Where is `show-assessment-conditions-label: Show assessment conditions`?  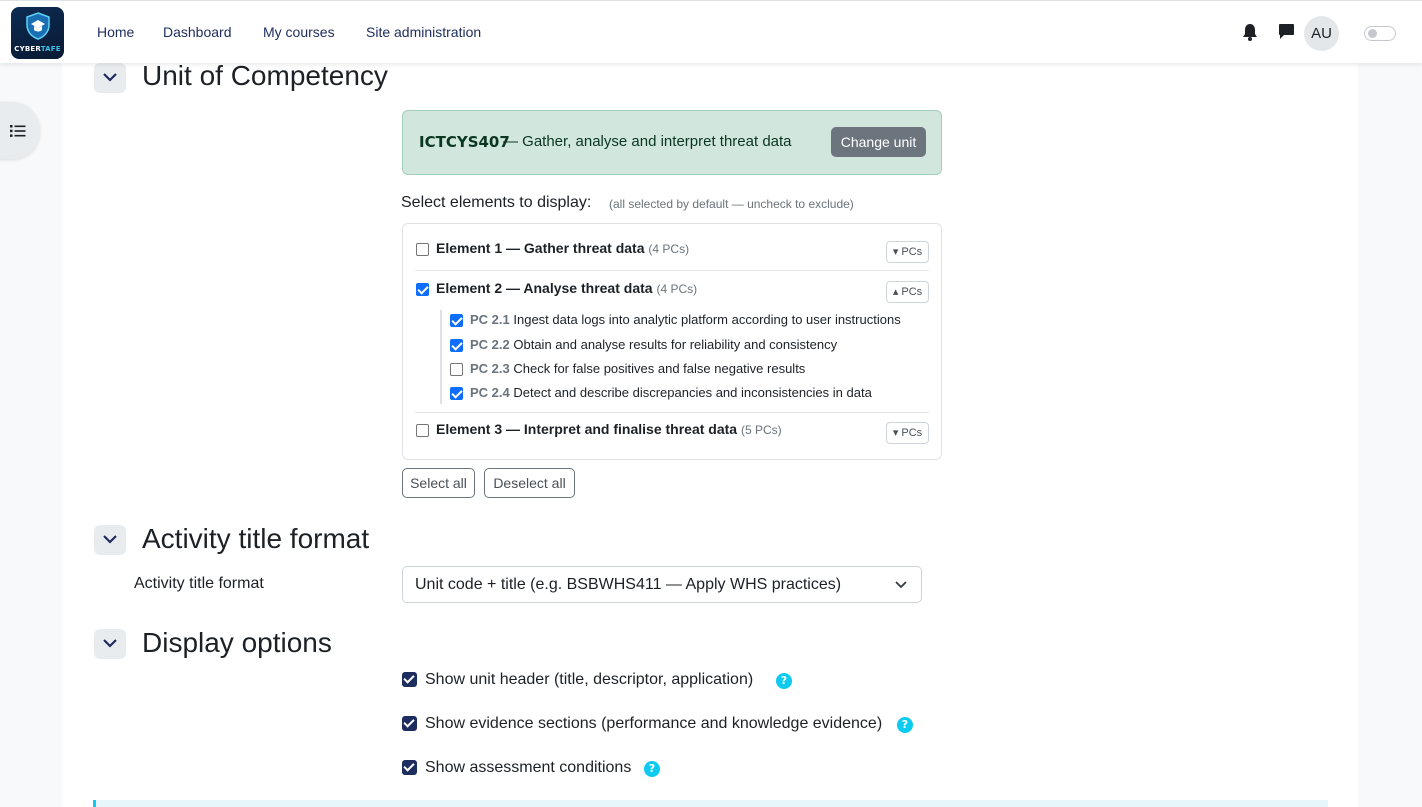 show-assessment-conditions-label: Show assessment conditions is located at coordinates (528, 767).